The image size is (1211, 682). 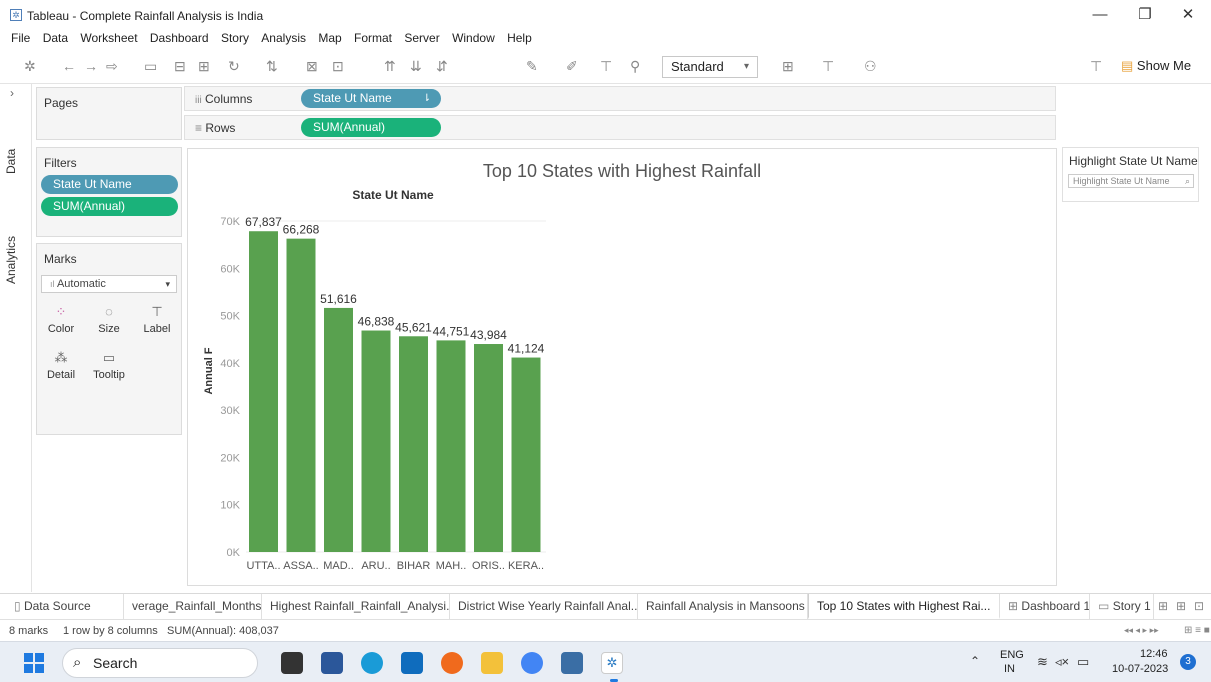 I want to click on sort-ascending-icon: ⇈, so click(x=390, y=66).